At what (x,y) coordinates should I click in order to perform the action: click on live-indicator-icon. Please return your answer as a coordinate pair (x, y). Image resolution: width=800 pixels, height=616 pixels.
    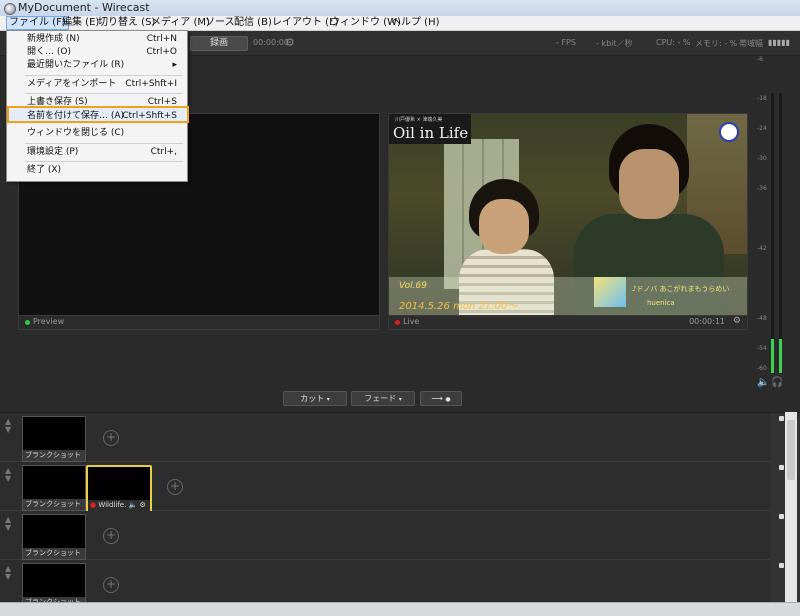
    Looking at the image, I should click on (397, 322).